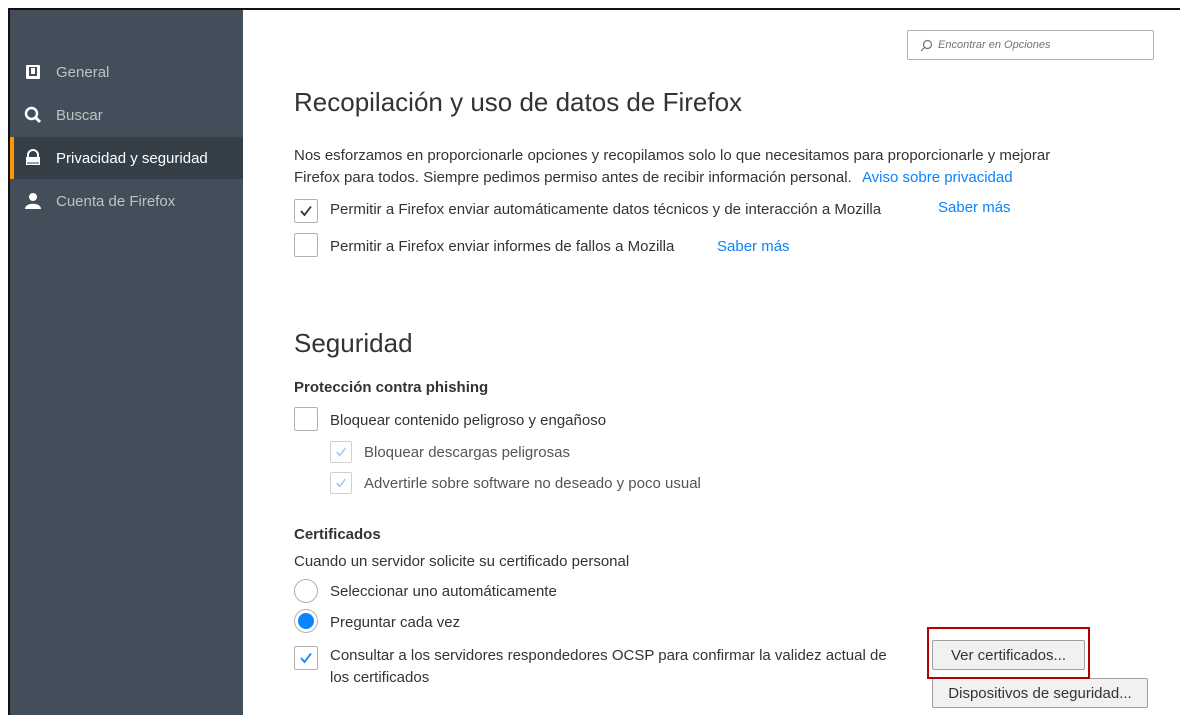 This screenshot has height=715, width=1180. I want to click on search-input, so click(1038, 45).